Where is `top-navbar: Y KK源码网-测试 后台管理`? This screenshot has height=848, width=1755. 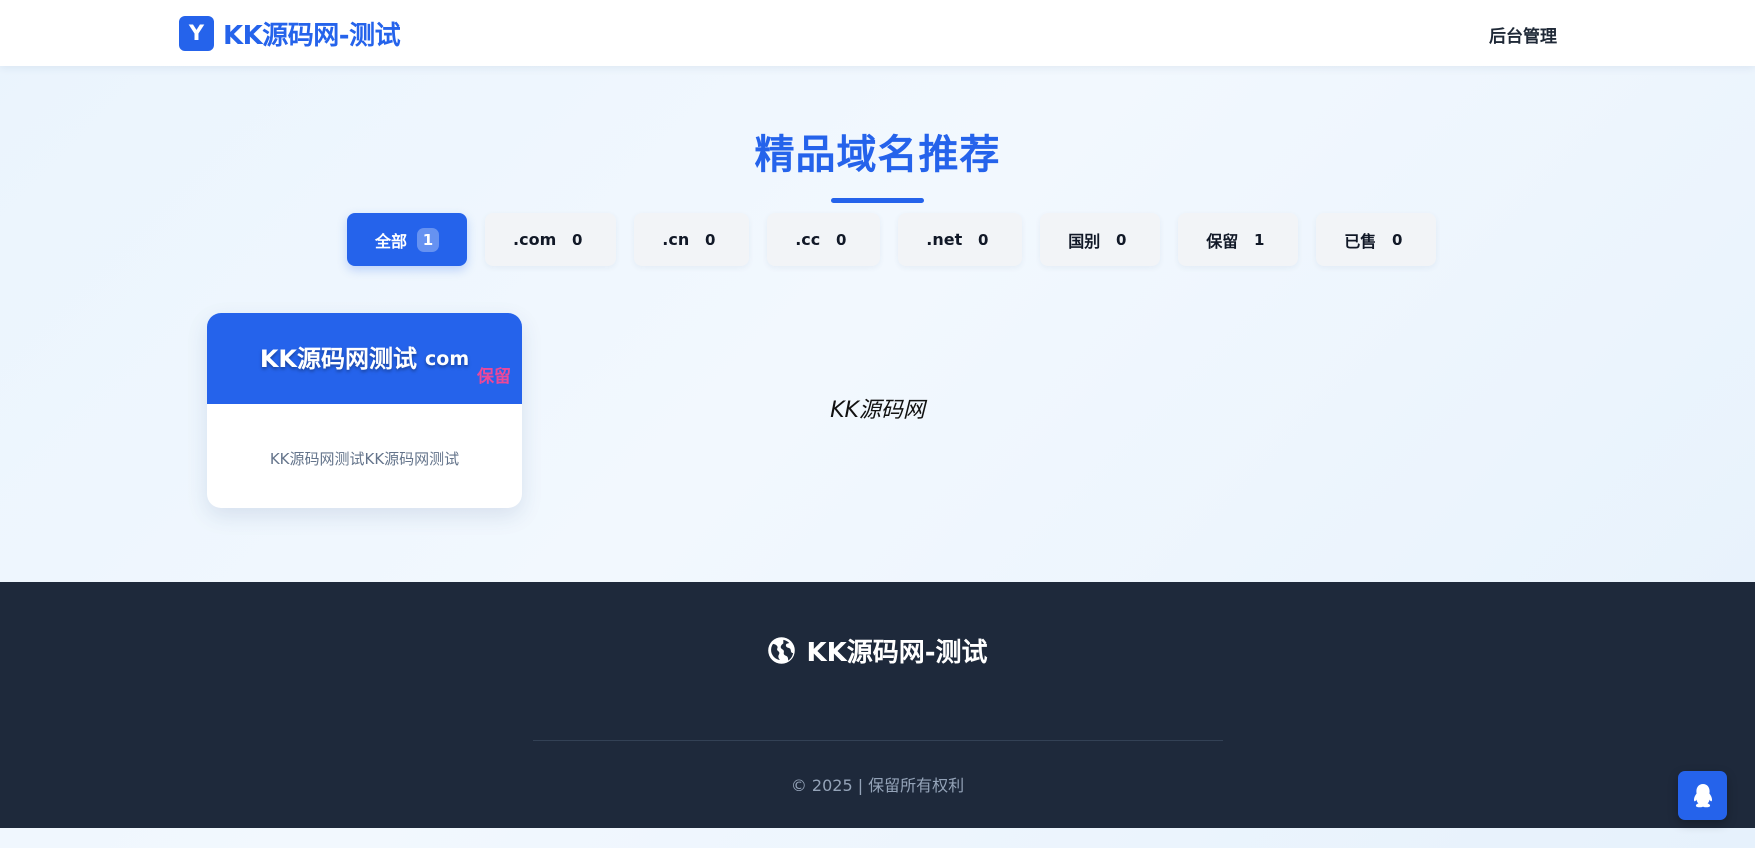
top-navbar: Y KK源码网-测试 后台管理 is located at coordinates (877, 33).